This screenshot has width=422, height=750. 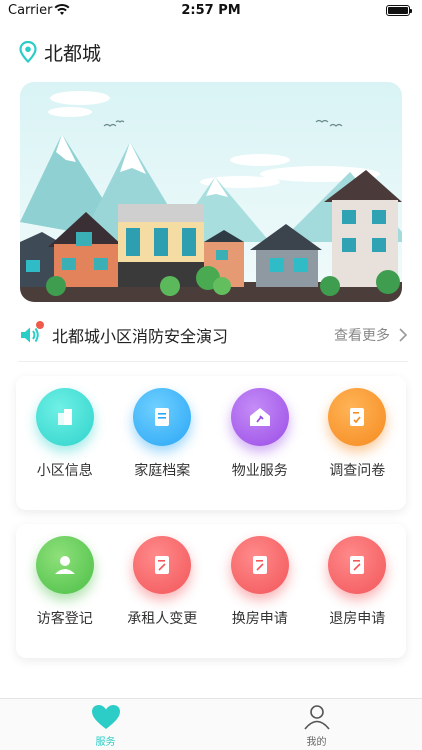 What do you see at coordinates (162, 619) in the screenshot?
I see `service-label: 承租人变更` at bounding box center [162, 619].